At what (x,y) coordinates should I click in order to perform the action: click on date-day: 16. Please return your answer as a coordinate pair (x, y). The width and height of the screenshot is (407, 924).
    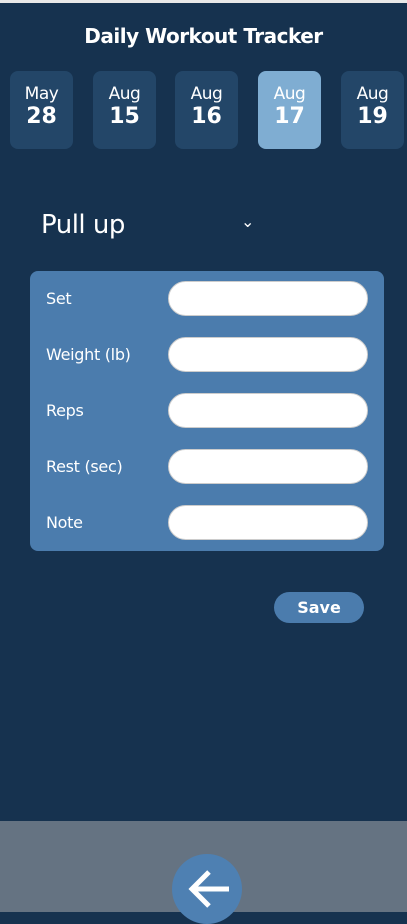
    Looking at the image, I should click on (206, 116).